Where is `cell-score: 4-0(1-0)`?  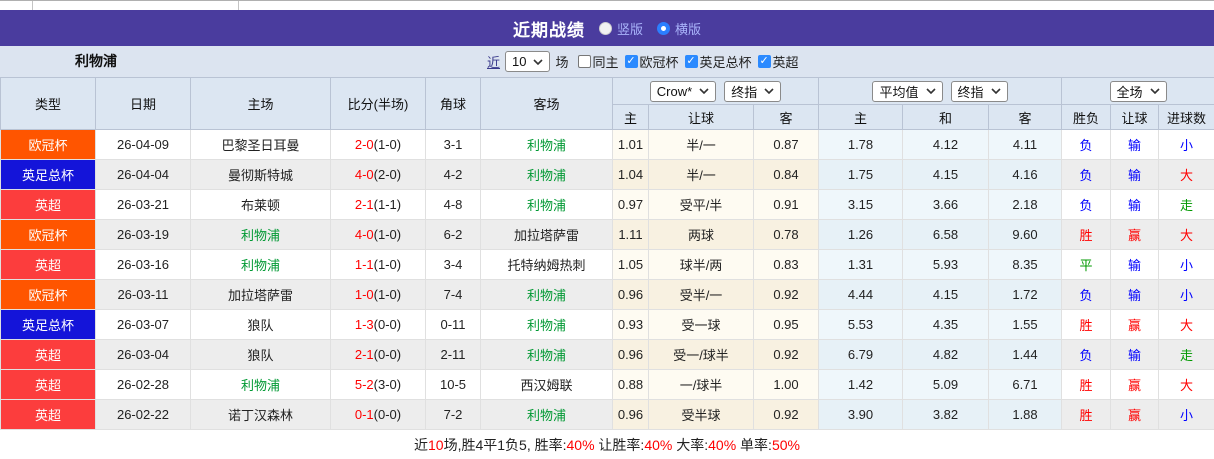
cell-score: 4-0(1-0) is located at coordinates (378, 234).